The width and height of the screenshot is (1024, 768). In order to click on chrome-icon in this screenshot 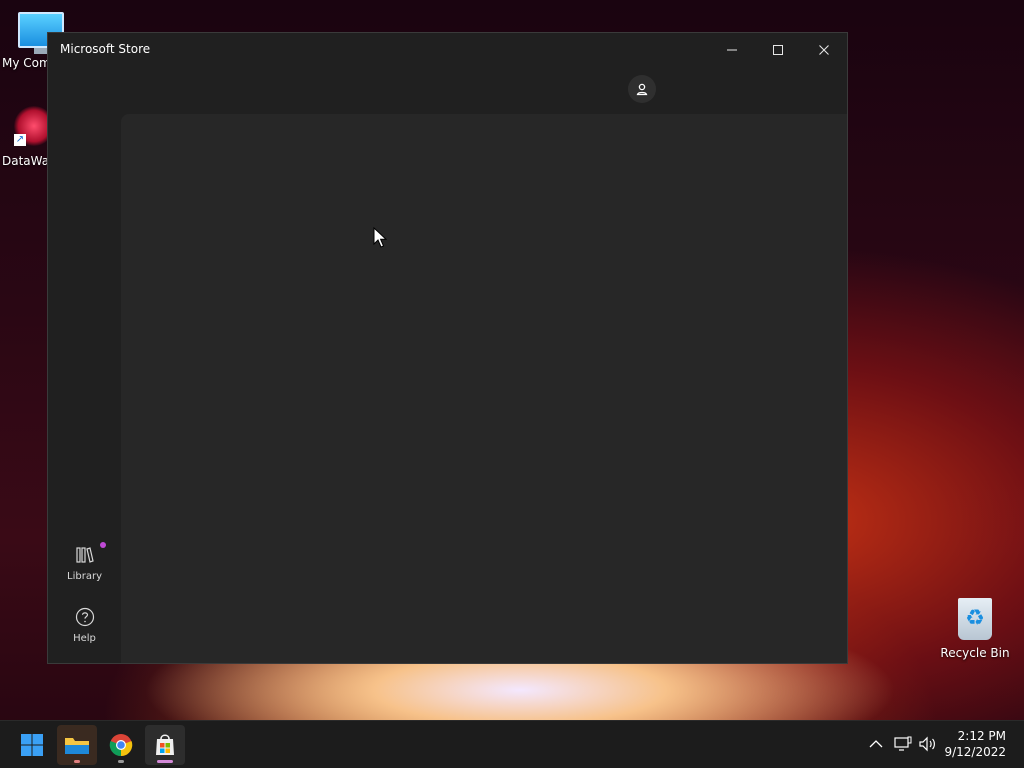, I will do `click(121, 745)`.